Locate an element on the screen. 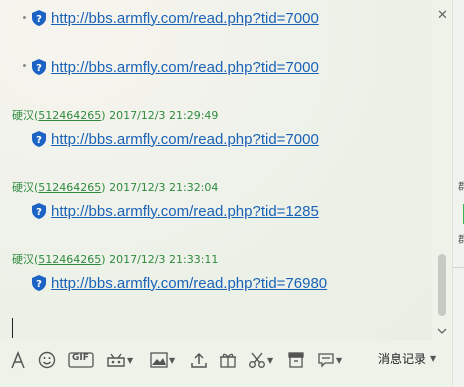 Image resolution: width=464 pixels, height=387 pixels. message-time: 2017/12/3 21:33:11 is located at coordinates (164, 259).